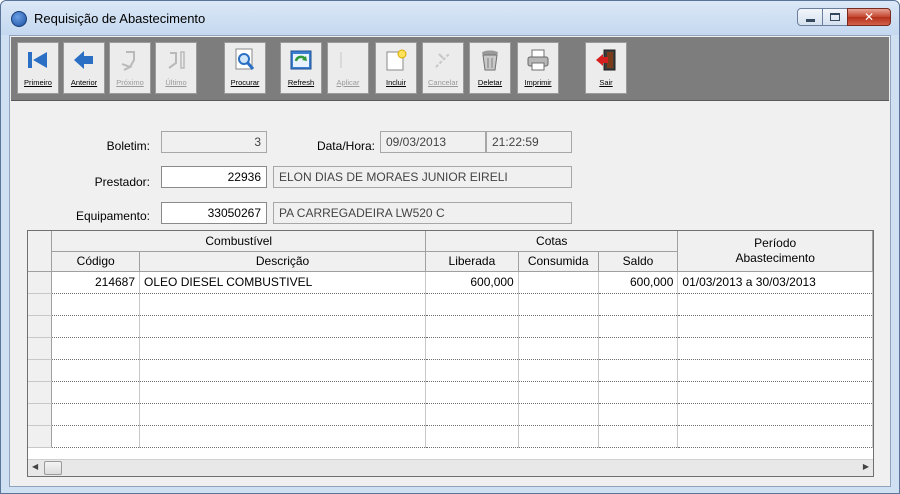  Describe the element at coordinates (606, 68) in the screenshot. I see `exit-button: Sair` at that location.